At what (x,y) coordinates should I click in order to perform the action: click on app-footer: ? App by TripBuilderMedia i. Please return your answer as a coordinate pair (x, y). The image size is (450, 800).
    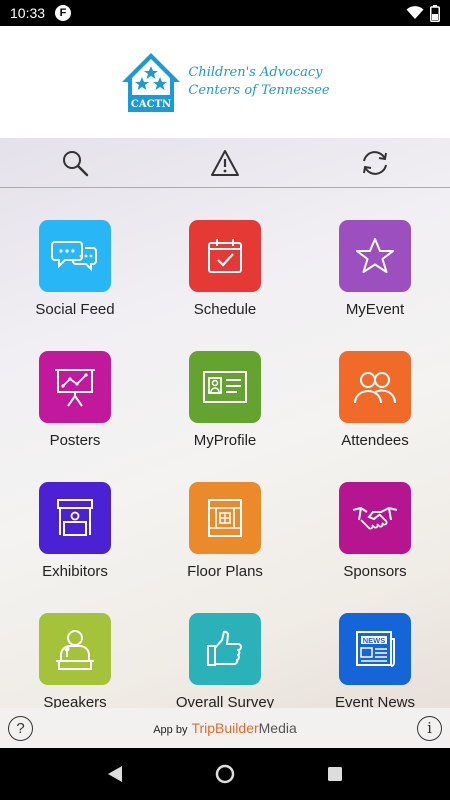
    Looking at the image, I should click on (225, 728).